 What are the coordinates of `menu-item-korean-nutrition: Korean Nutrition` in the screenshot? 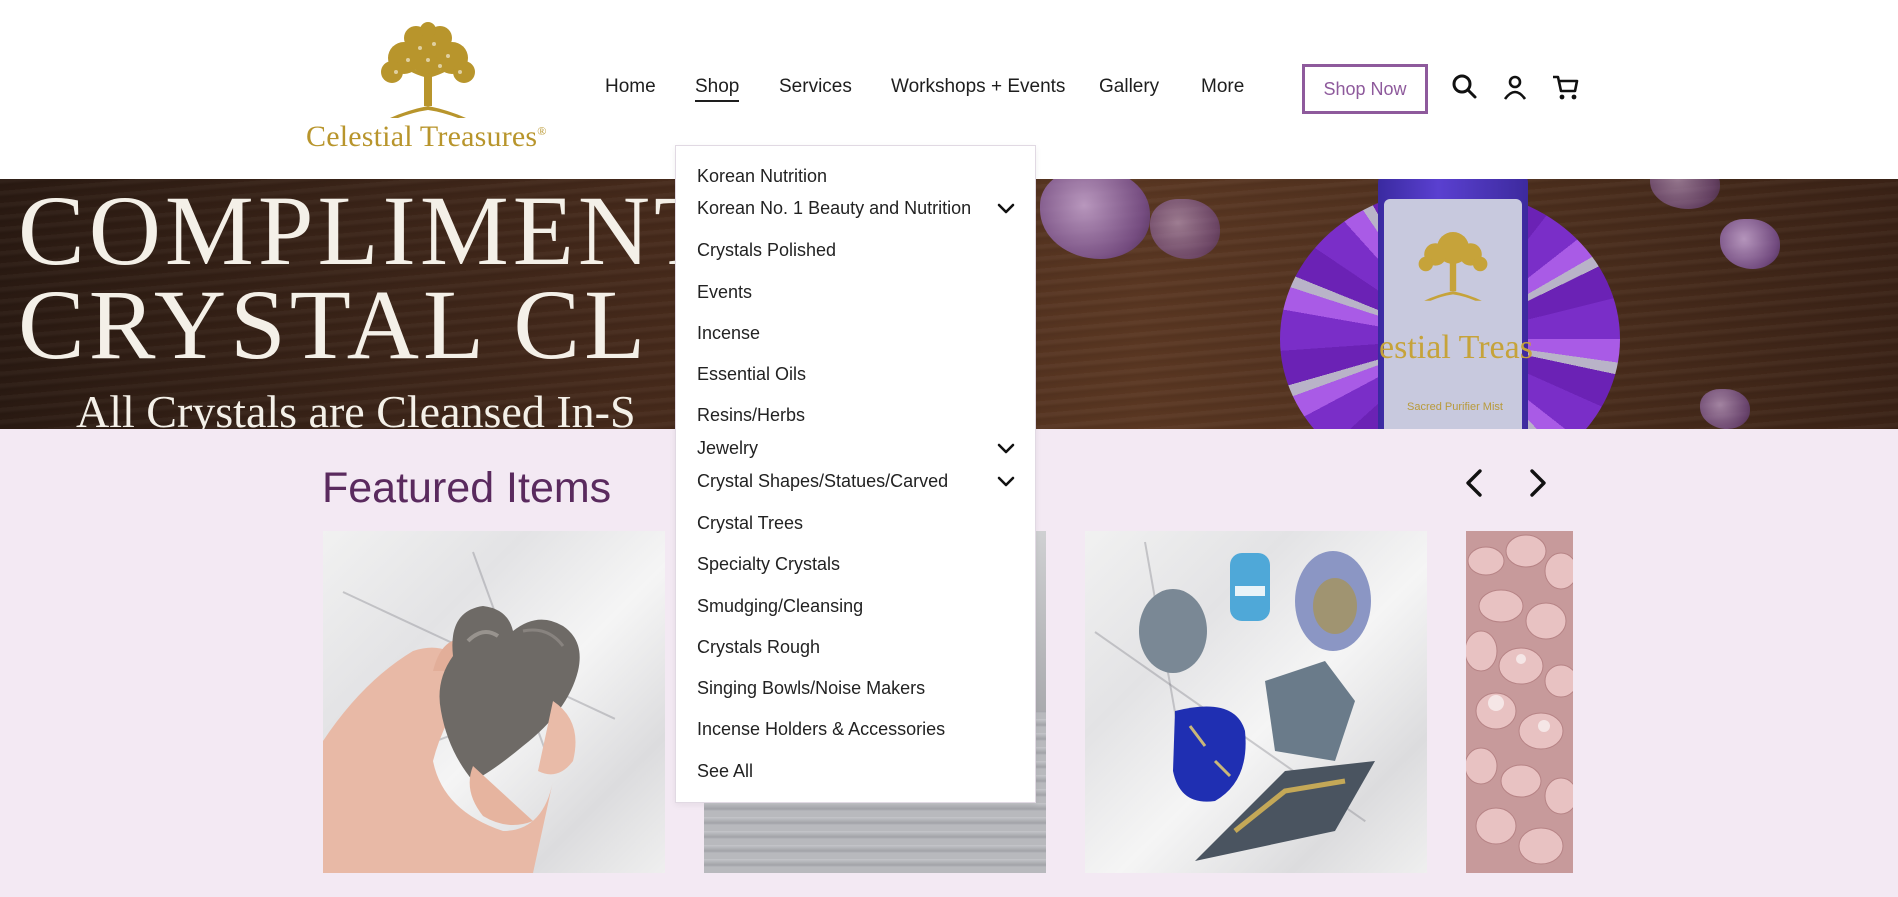 It's located at (762, 176).